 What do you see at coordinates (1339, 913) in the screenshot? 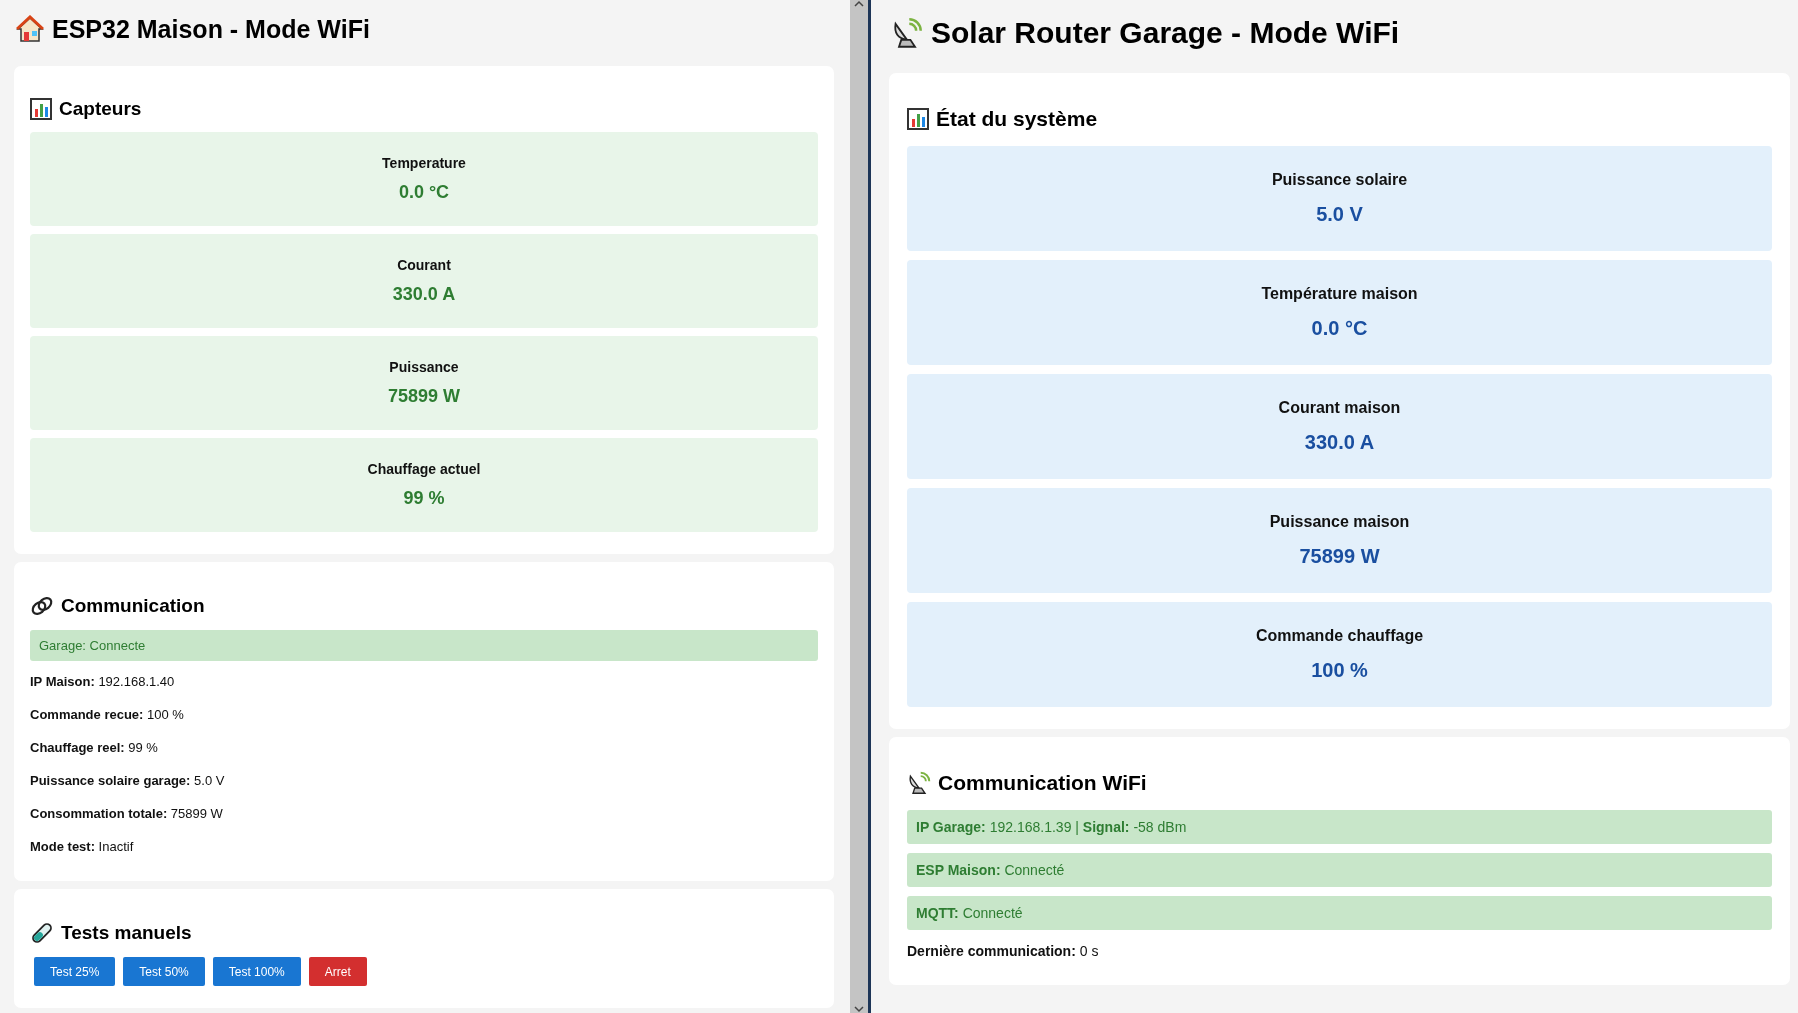
I see `status-banner: MQTT: Connecté` at bounding box center [1339, 913].